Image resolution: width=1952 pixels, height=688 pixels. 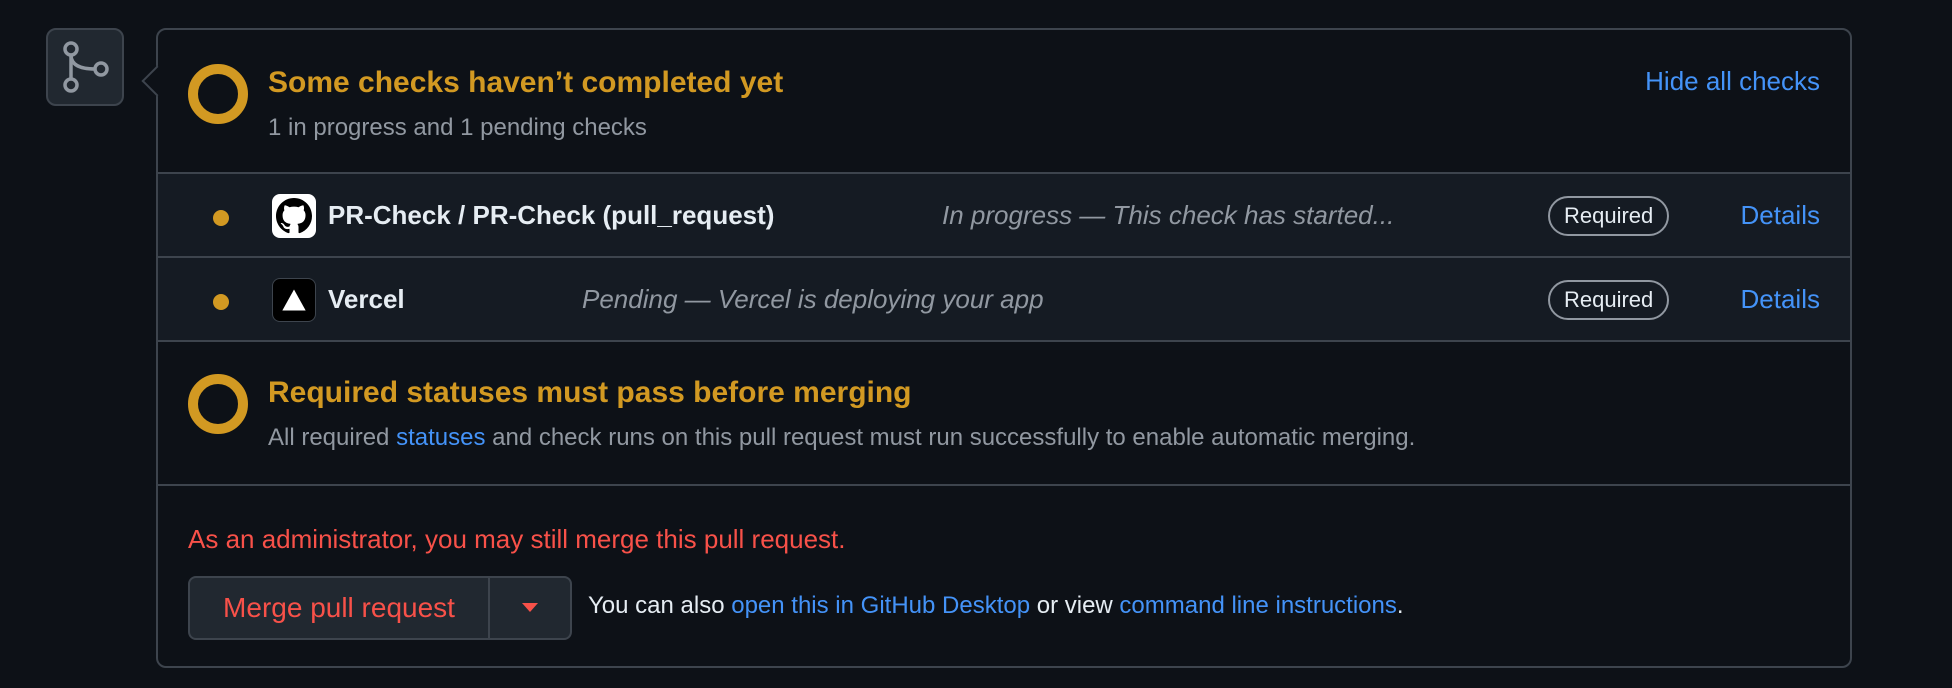 What do you see at coordinates (1732, 81) in the screenshot?
I see `hide-all-checks-link: Hide all checks` at bounding box center [1732, 81].